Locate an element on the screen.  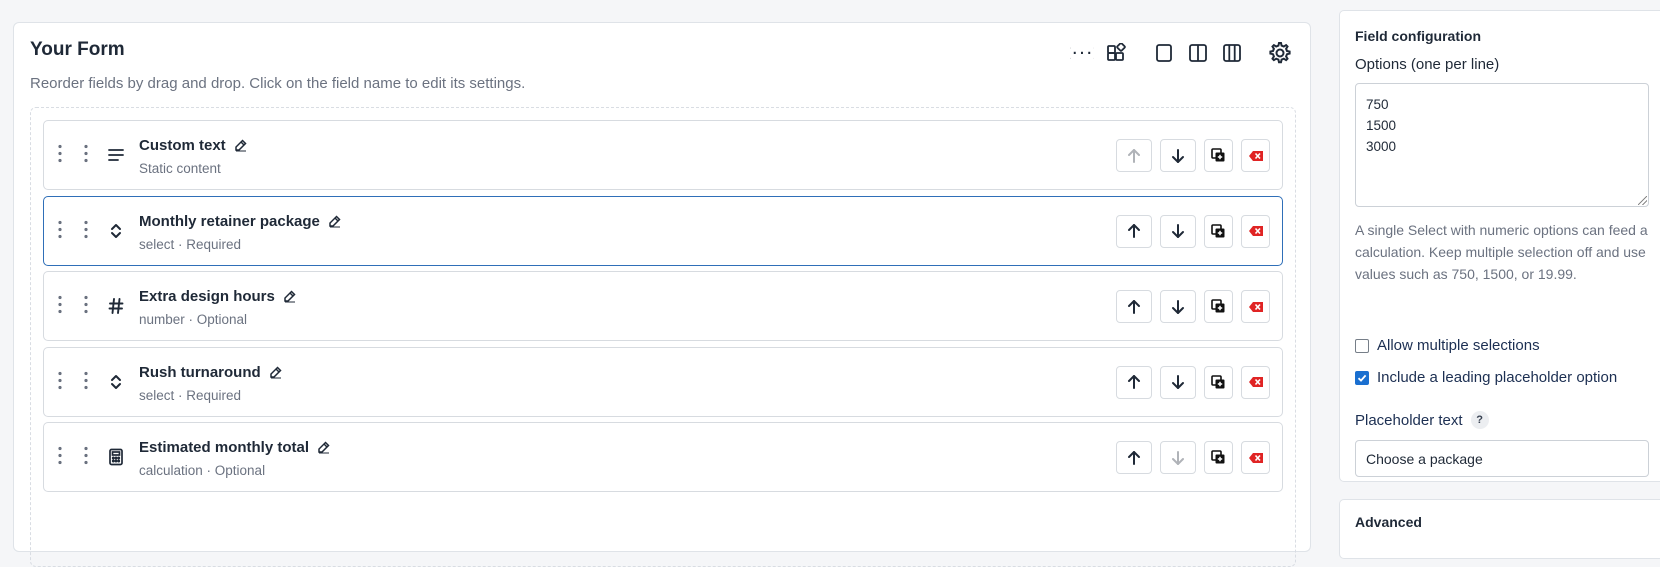
text-lines-icon is located at coordinates (116, 155).